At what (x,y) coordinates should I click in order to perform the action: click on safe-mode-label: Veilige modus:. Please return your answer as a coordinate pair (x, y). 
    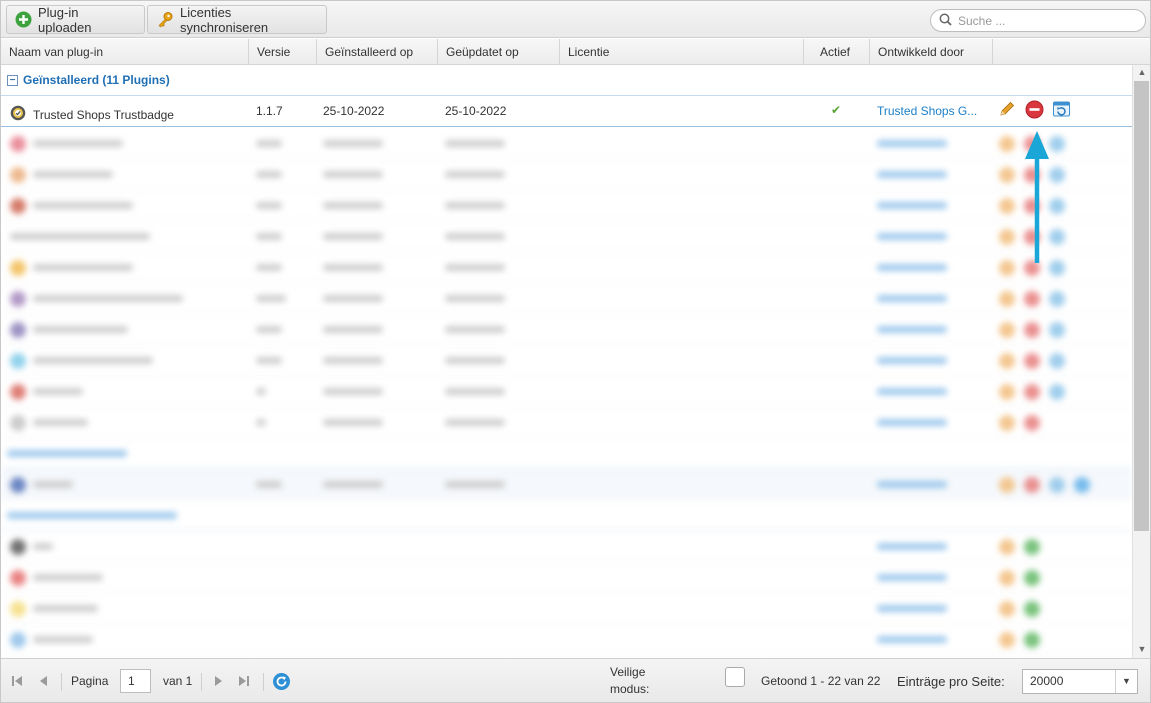
    Looking at the image, I should click on (629, 681).